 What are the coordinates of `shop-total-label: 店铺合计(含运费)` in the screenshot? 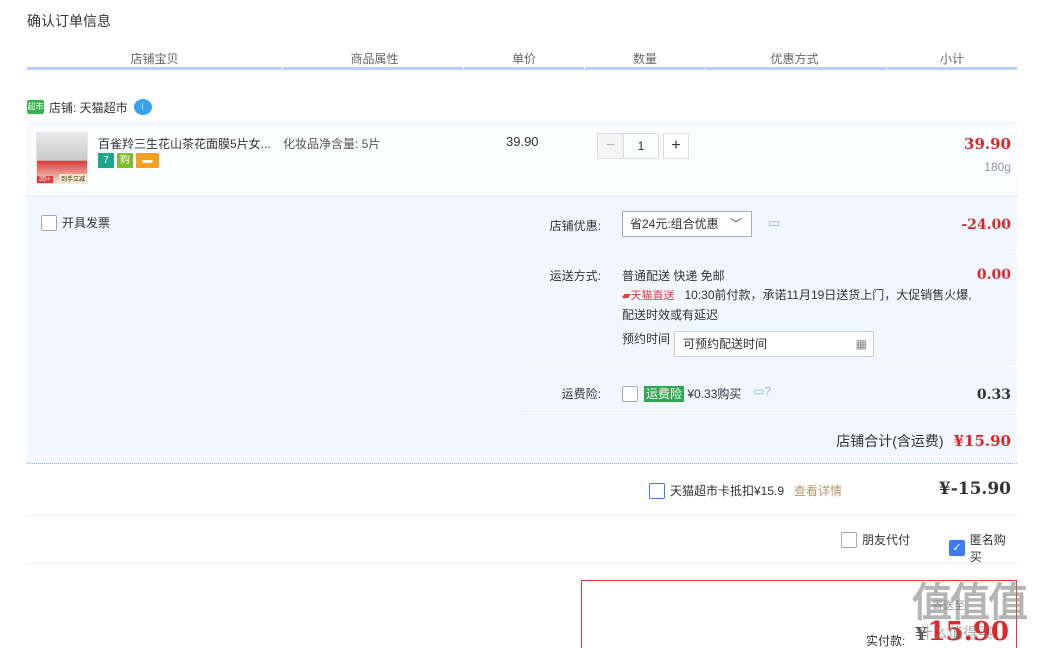 It's located at (890, 441).